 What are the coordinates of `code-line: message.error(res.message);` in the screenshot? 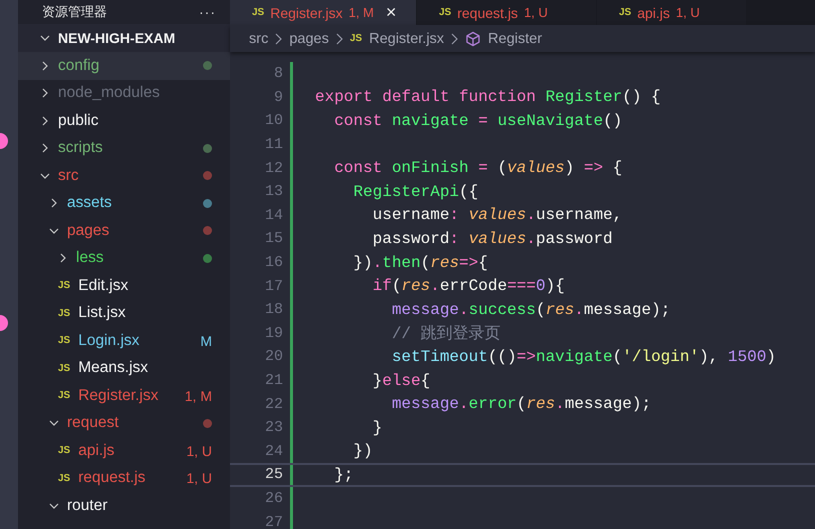 It's located at (521, 404).